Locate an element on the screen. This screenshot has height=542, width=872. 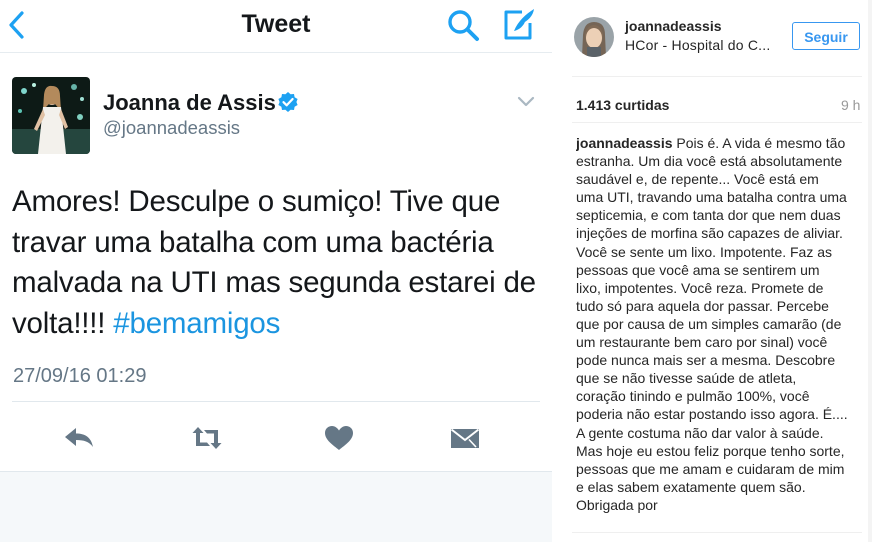
instagram-username: joannadeassis is located at coordinates (673, 26).